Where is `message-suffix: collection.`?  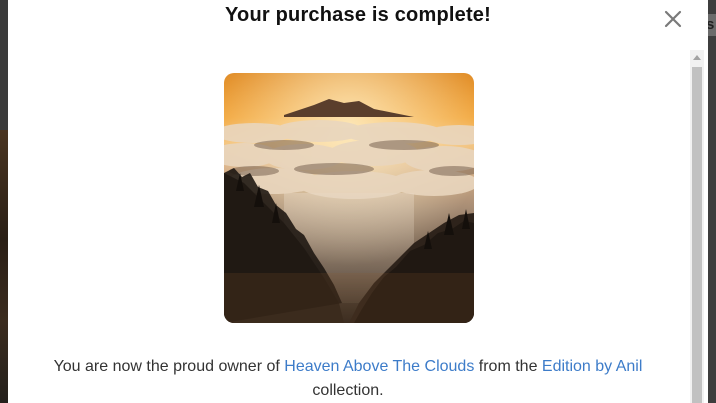
message-suffix: collection. is located at coordinates (348, 390).